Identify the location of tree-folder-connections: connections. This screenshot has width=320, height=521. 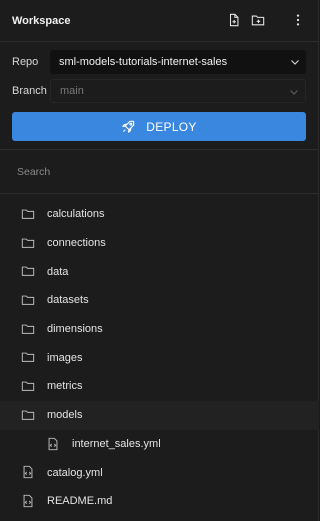
(159, 243).